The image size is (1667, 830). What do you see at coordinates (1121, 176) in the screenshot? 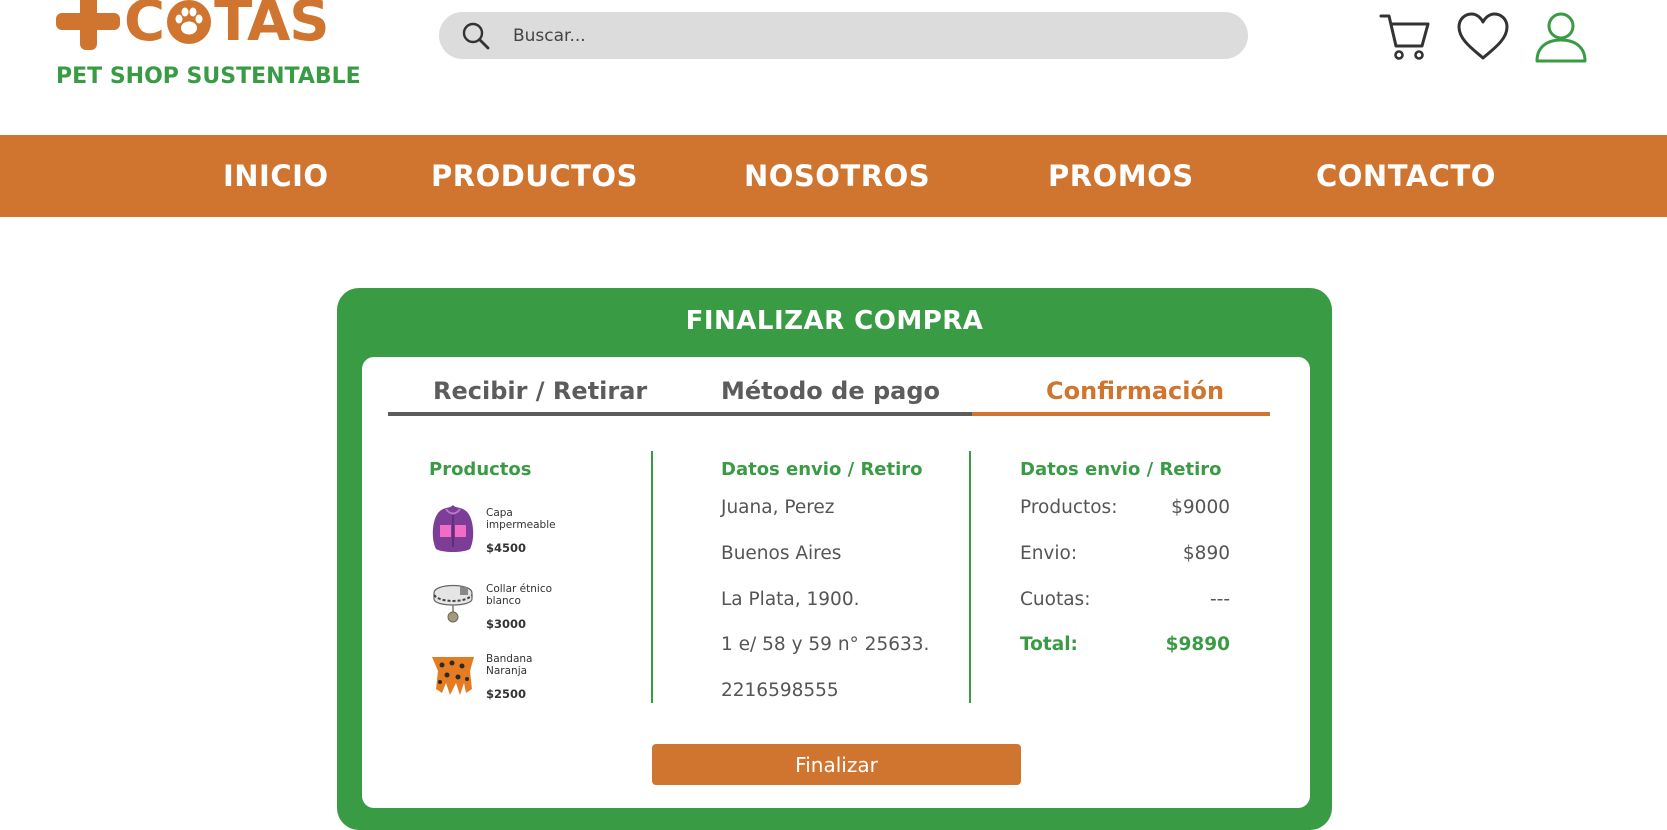
I see `nav-item-promos: PROMOS` at bounding box center [1121, 176].